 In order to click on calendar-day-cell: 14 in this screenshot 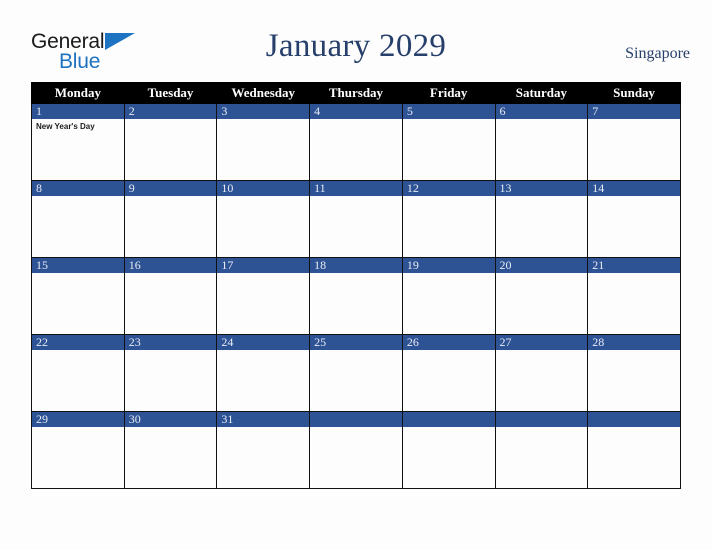, I will do `click(634, 219)`.